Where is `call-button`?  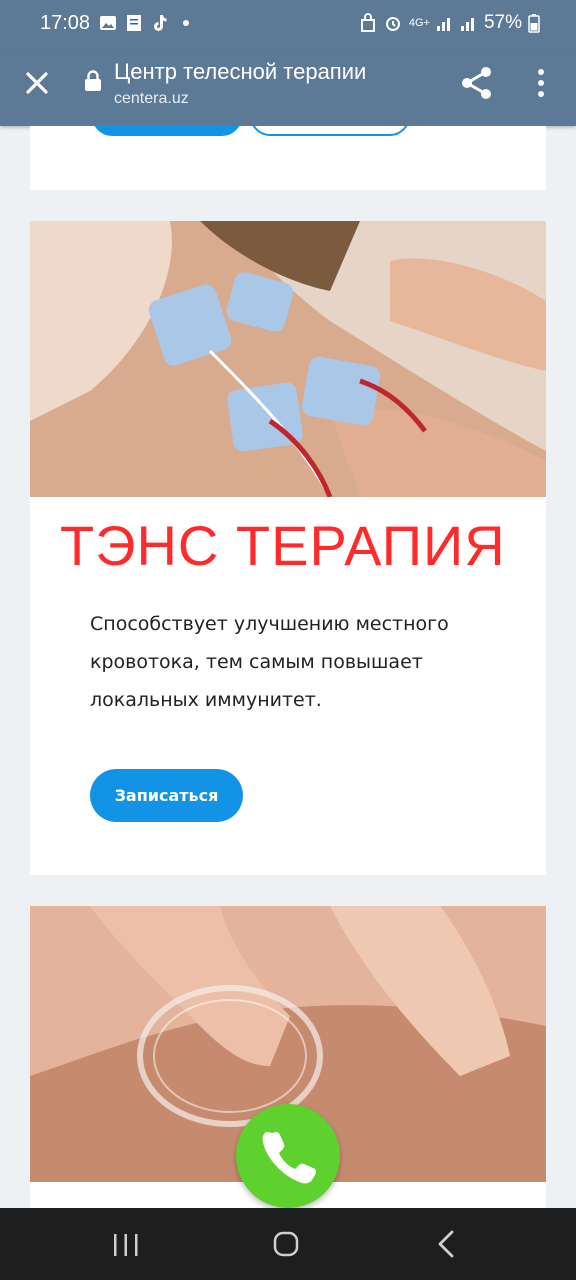
call-button is located at coordinates (288, 1156).